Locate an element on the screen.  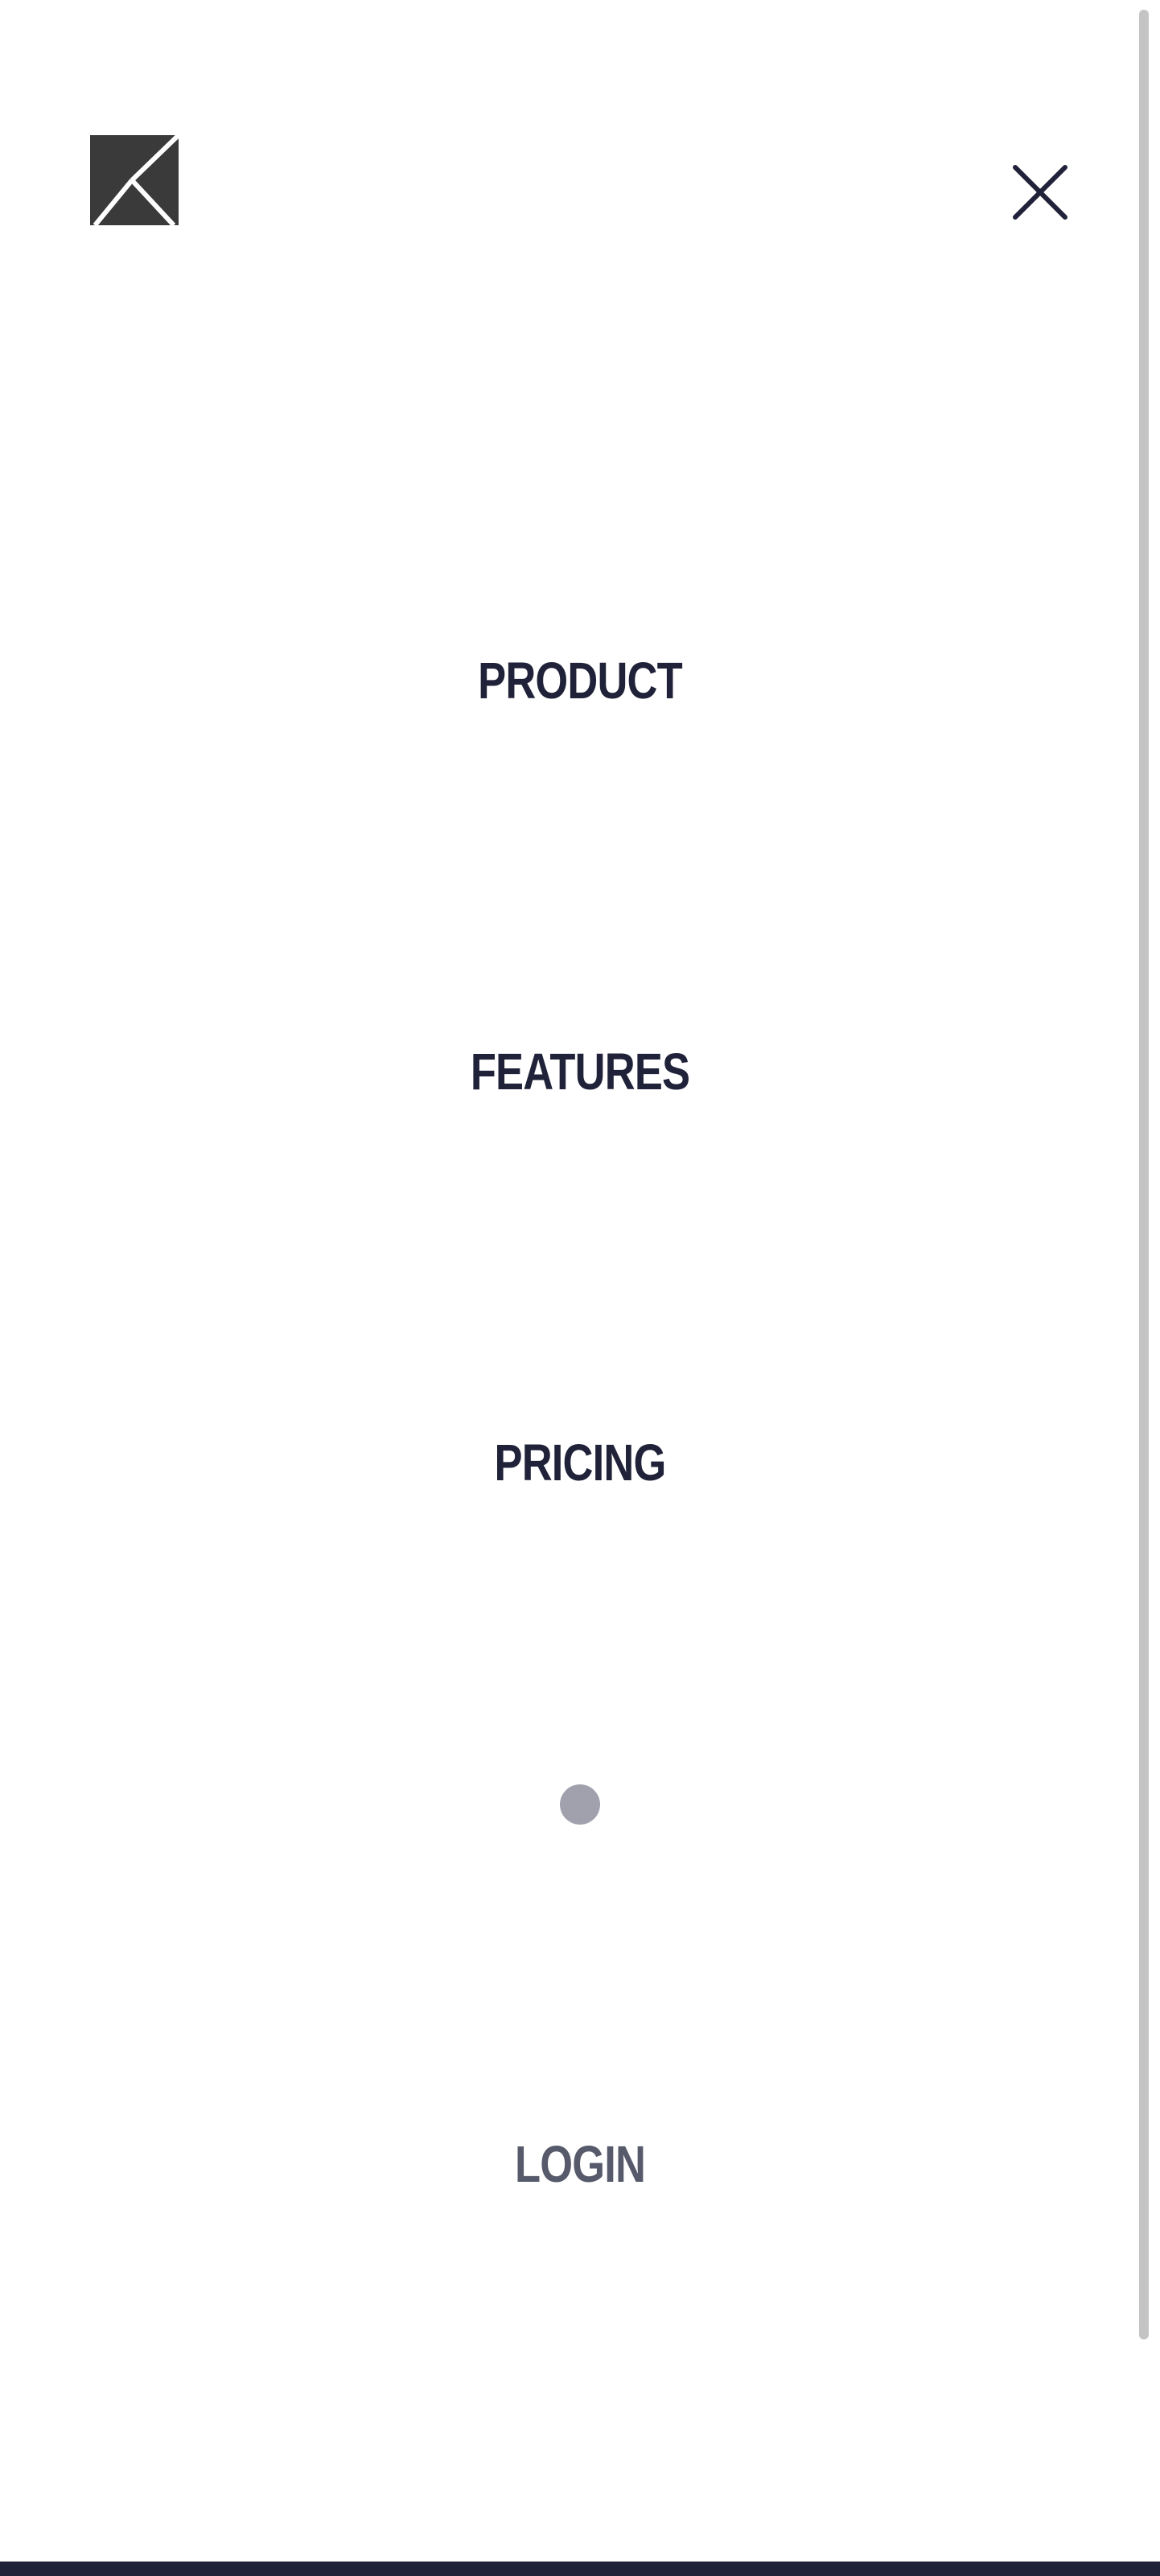
brand-logo is located at coordinates (134, 180).